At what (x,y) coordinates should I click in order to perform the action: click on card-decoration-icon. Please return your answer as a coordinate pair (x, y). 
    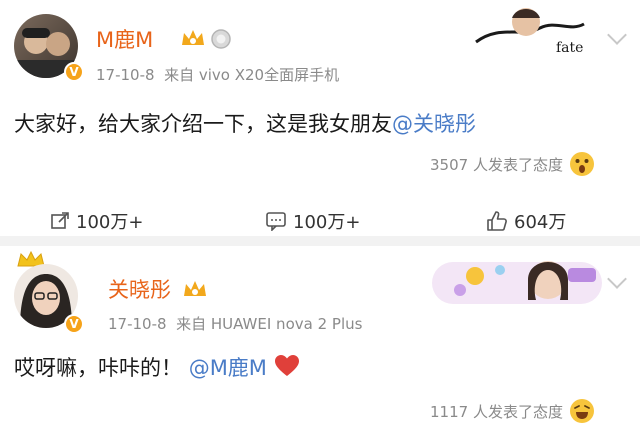
    Looking at the image, I should click on (517, 282).